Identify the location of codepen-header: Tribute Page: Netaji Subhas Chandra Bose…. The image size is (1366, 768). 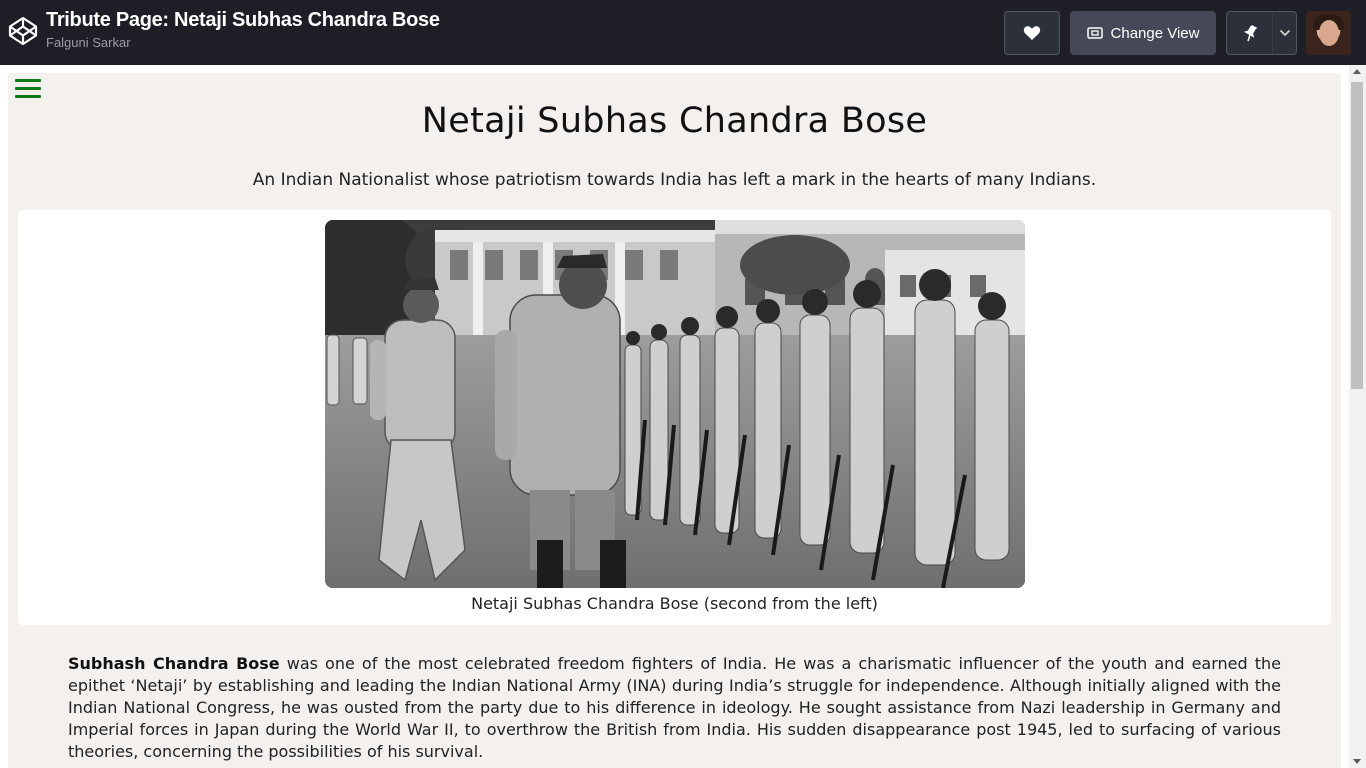
(683, 32).